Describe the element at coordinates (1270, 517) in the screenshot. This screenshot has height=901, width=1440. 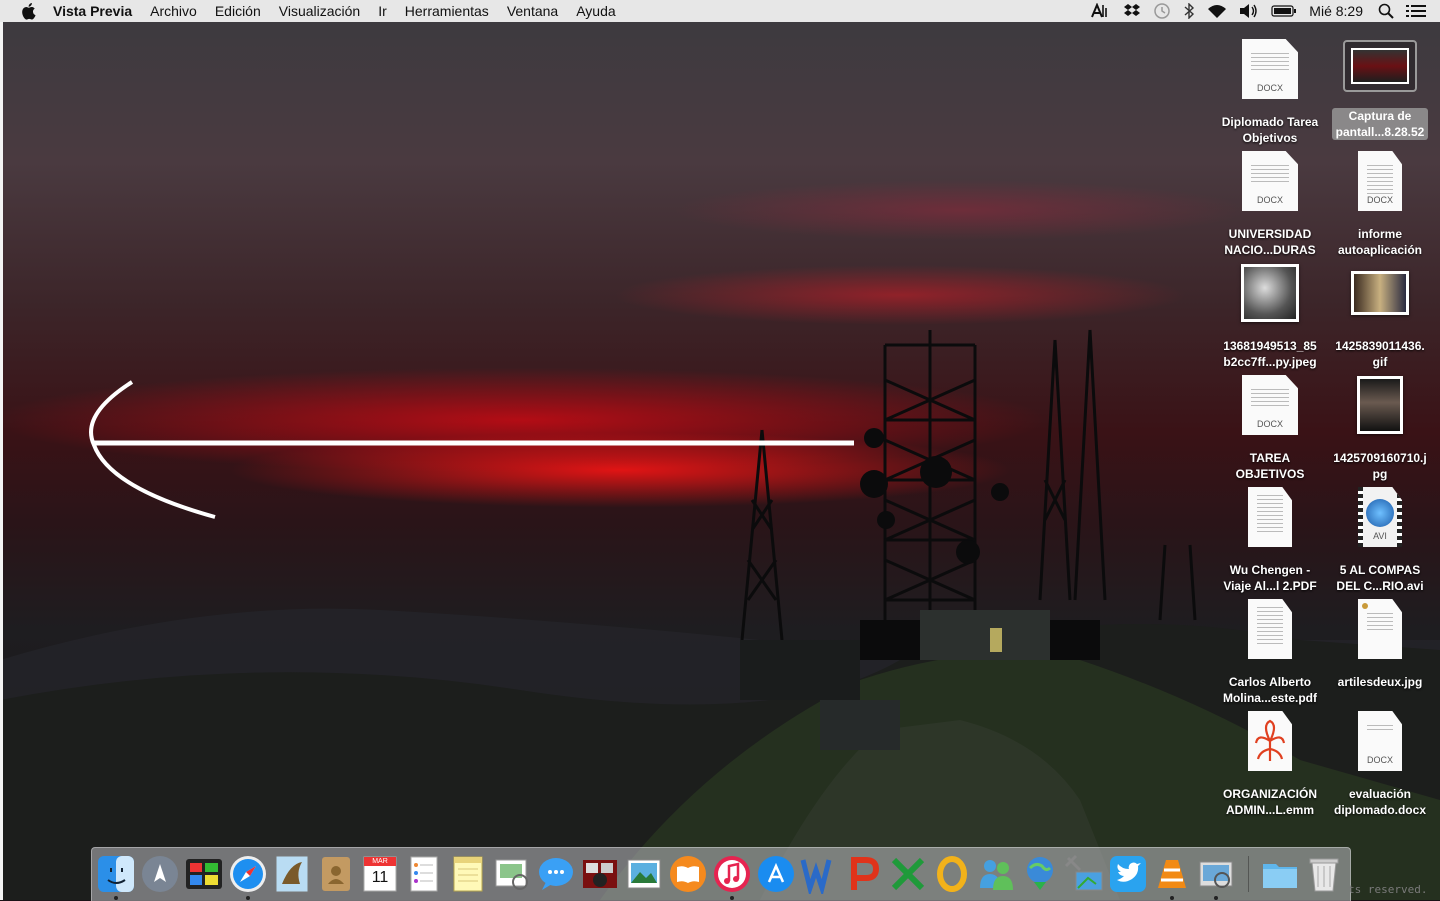
I see `pdf-file-icon` at that location.